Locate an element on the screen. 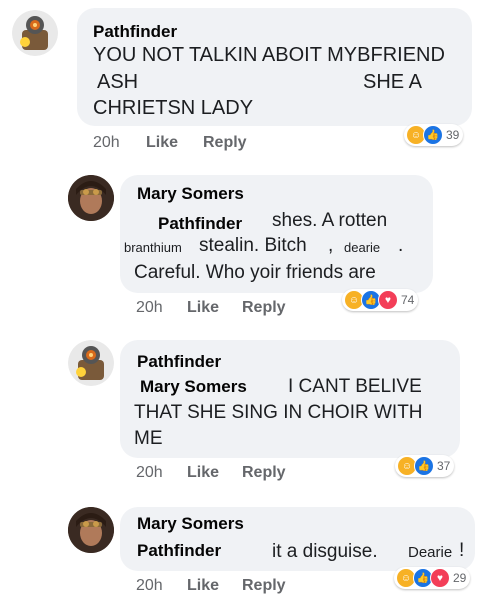 This screenshot has width=500, height=612. reaction-count: 74 is located at coordinates (408, 300).